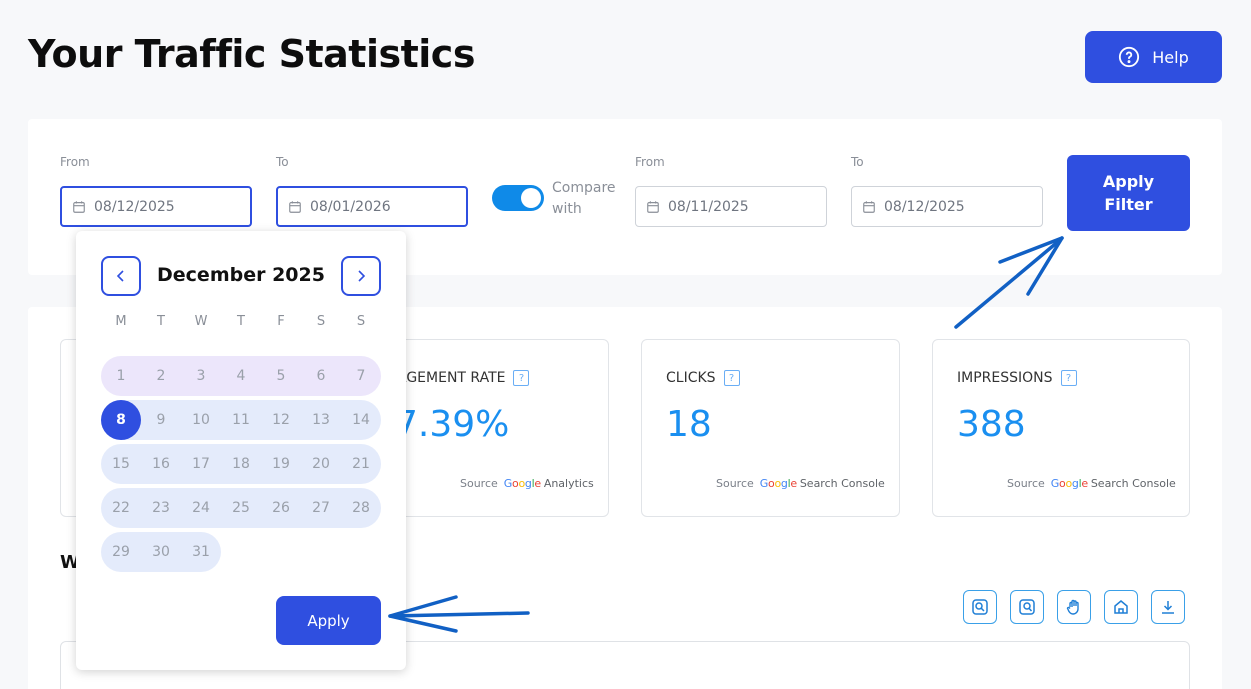 The width and height of the screenshot is (1251, 689). What do you see at coordinates (361, 508) in the screenshot?
I see `calendar-day: 28` at bounding box center [361, 508].